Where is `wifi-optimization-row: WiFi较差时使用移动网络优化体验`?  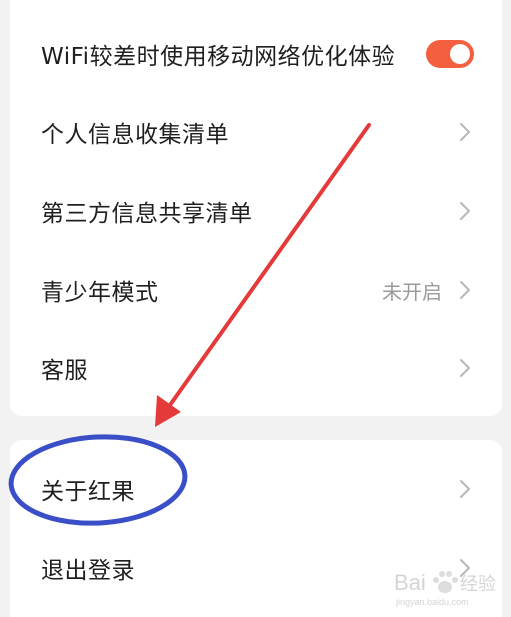 wifi-optimization-row: WiFi较差时使用移动网络优化体验 is located at coordinates (256, 54).